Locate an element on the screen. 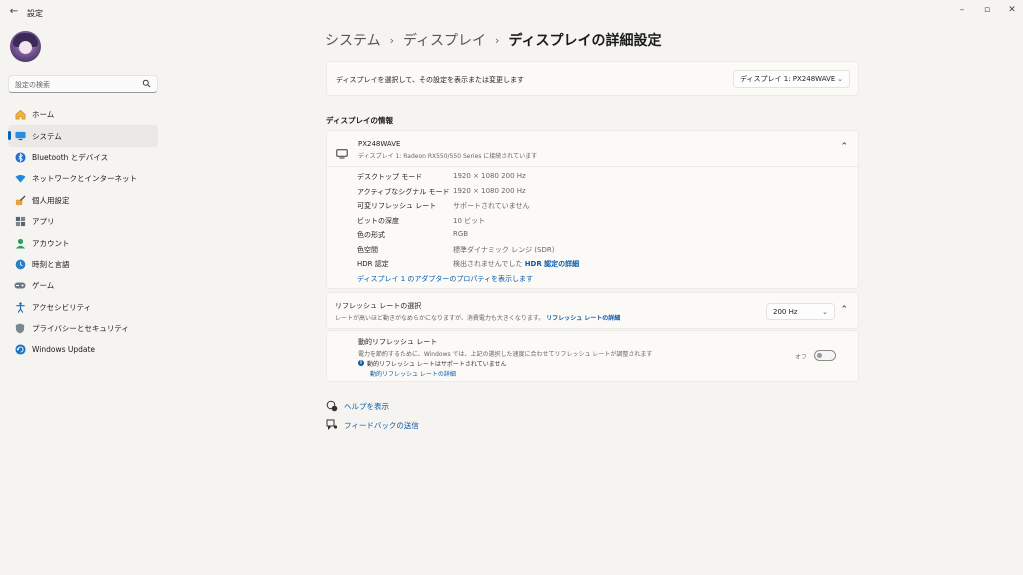 The image size is (1023, 575). dynamic-refresh-details-link: 動的リフレッシュ レートの詳細 is located at coordinates (413, 373).